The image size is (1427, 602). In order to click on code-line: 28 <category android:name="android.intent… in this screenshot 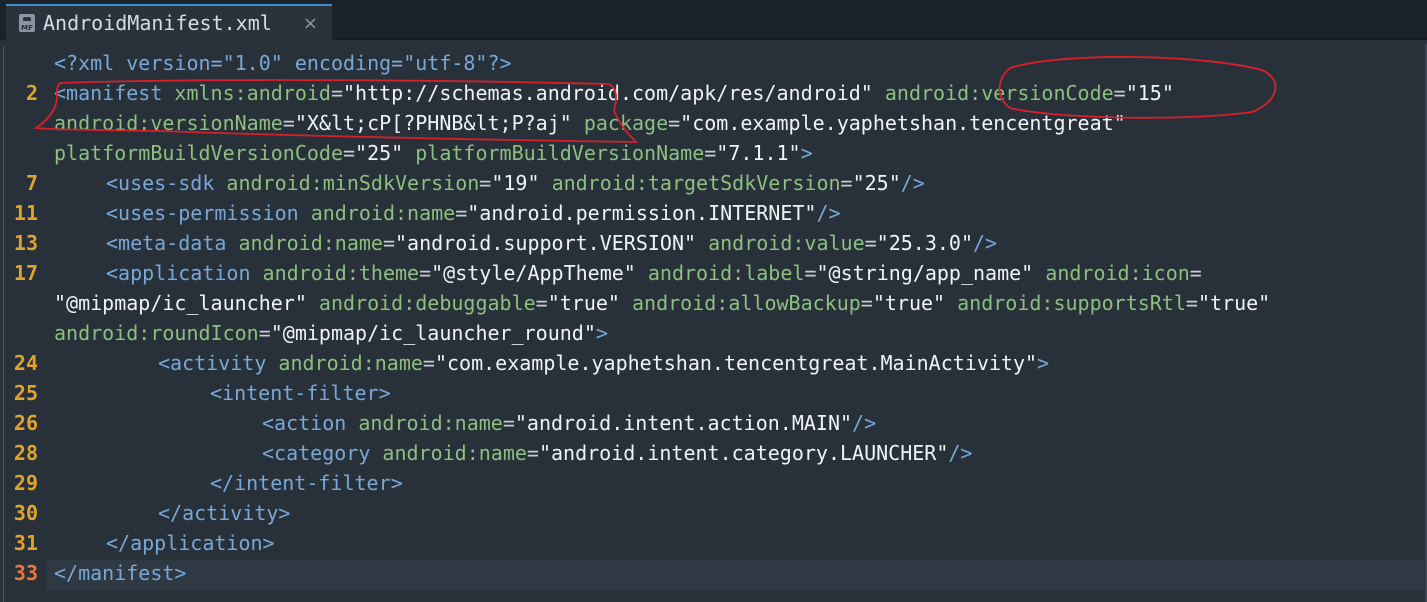, I will do `click(713, 453)`.